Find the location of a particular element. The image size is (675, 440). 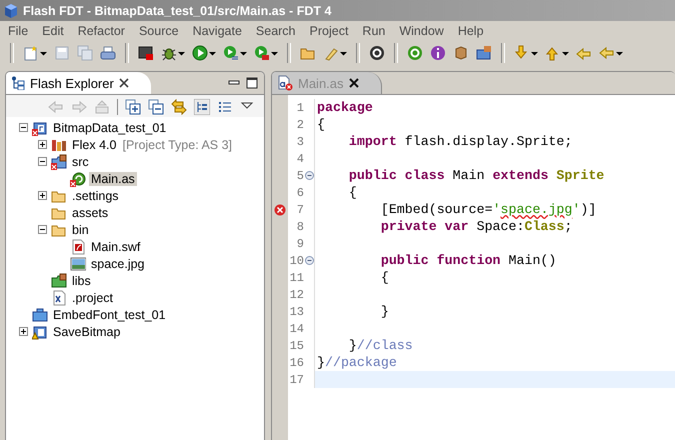

closed-folder-icon is located at coordinates (40, 314).